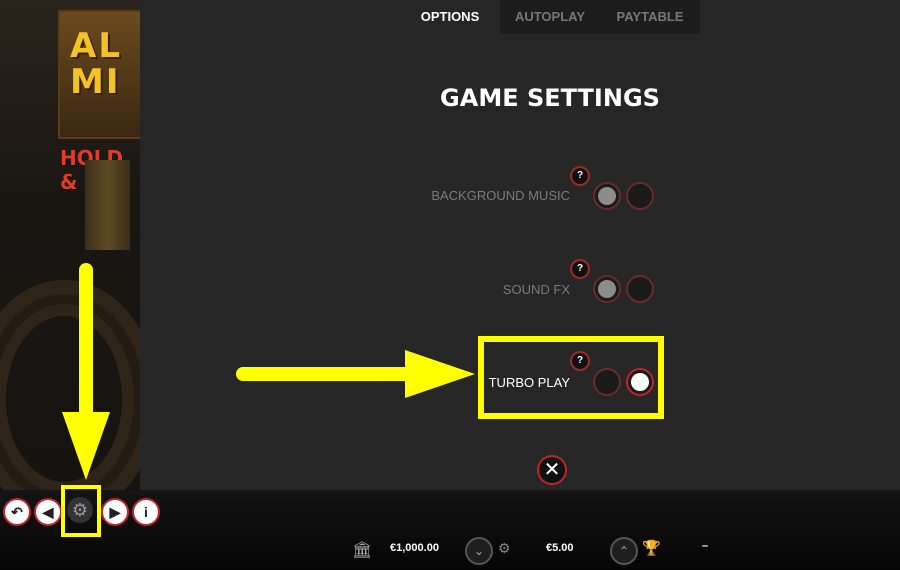 This screenshot has width=900, height=570. I want to click on tab-paytable: PAYTABLE, so click(650, 17).